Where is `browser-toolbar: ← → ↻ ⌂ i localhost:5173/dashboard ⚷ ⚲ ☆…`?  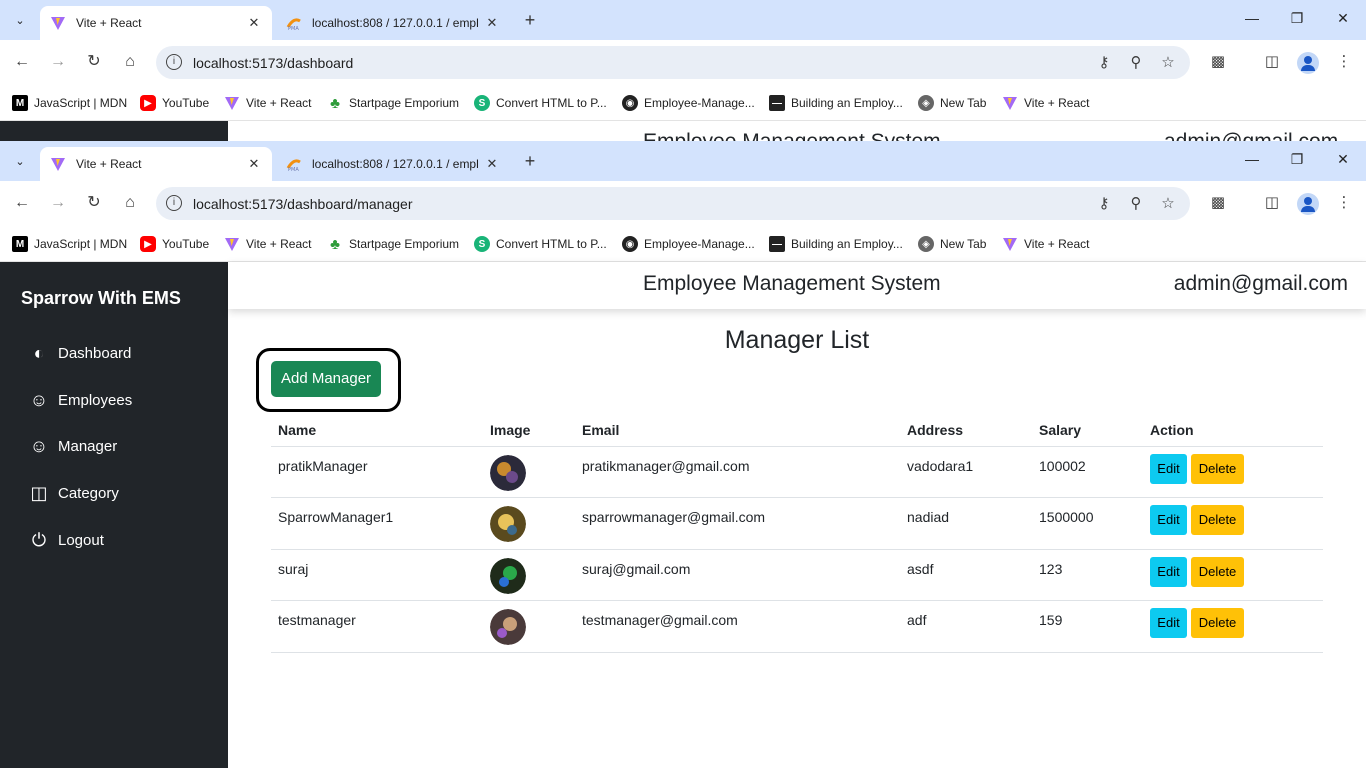 browser-toolbar: ← → ↻ ⌂ i localhost:5173/dashboard ⚷ ⚲ ☆… is located at coordinates (683, 62).